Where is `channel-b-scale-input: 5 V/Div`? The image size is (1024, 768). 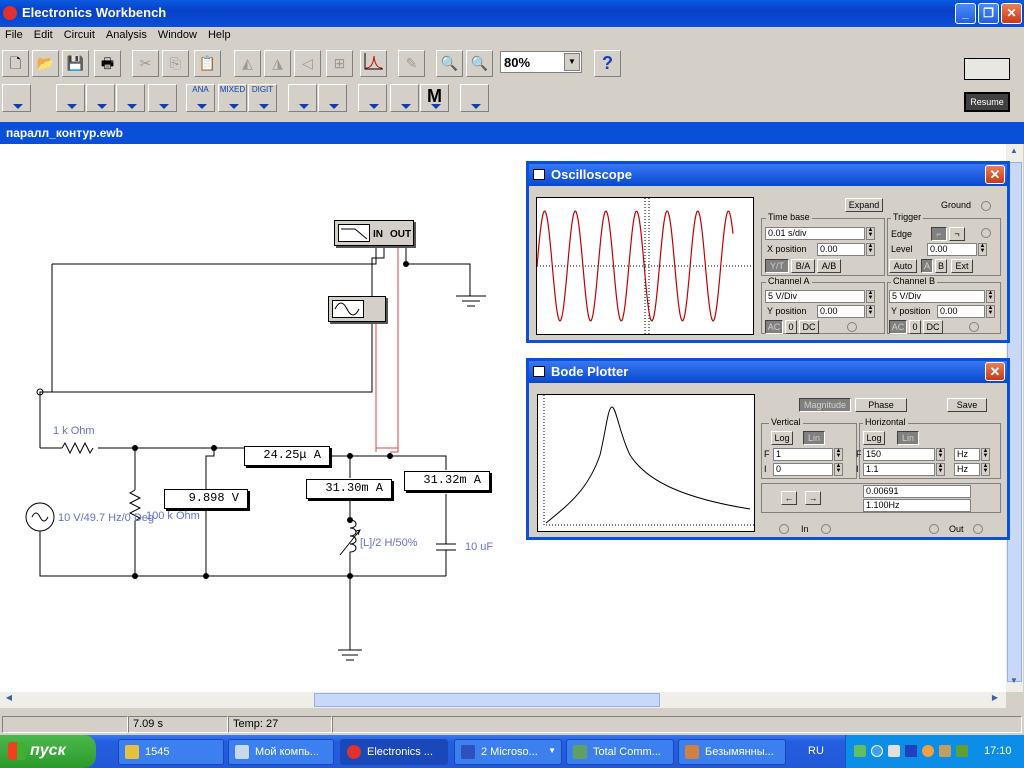
channel-b-scale-input: 5 V/Div is located at coordinates (937, 296).